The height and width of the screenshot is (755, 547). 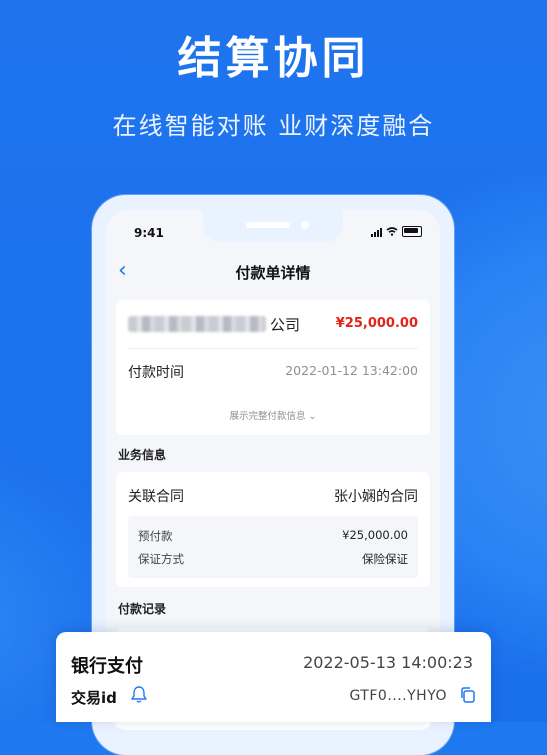 I want to click on company-name-blurred, so click(x=197, y=324).